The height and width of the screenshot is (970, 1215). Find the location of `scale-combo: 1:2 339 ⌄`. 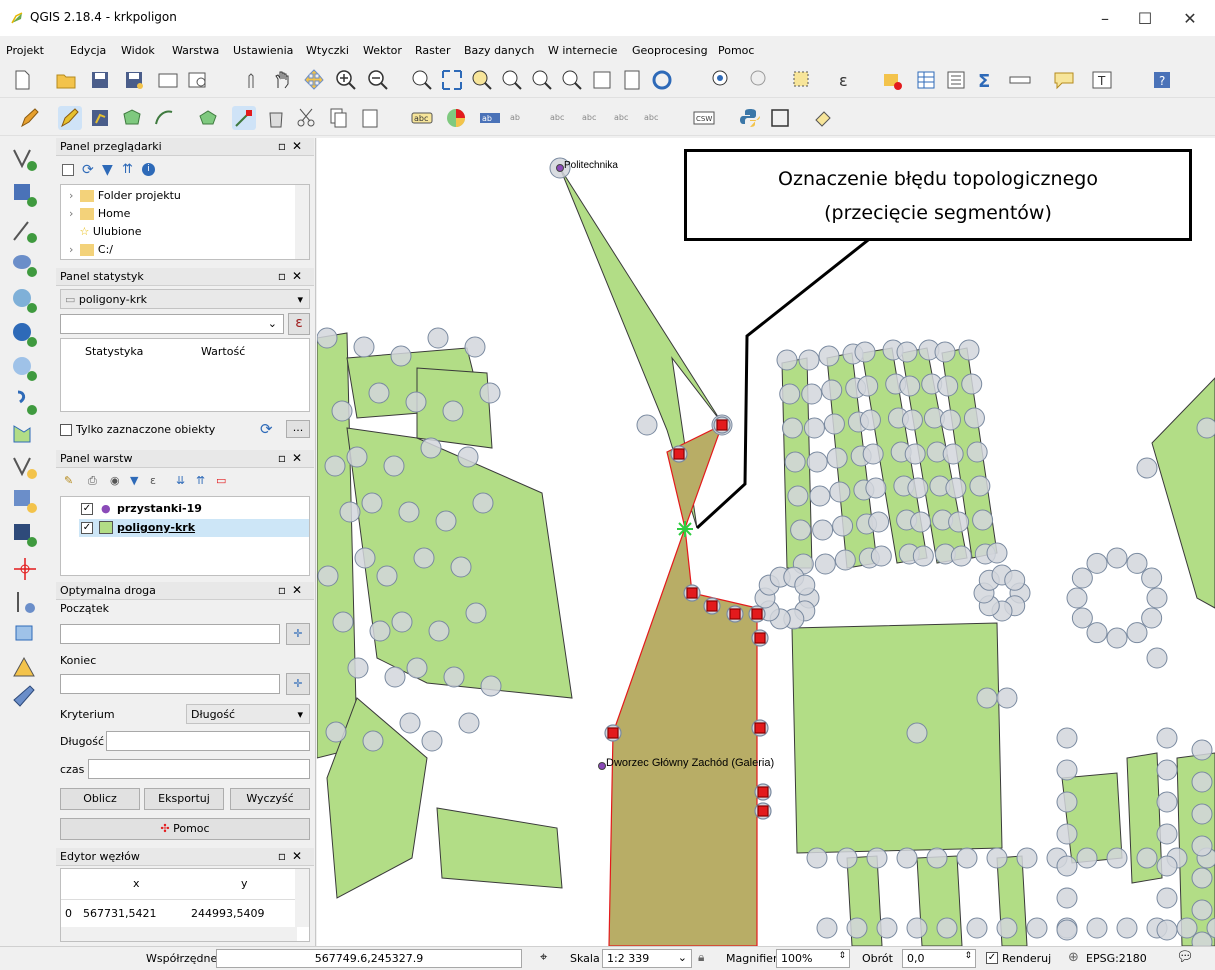

scale-combo: 1:2 339 ⌄ is located at coordinates (647, 958).